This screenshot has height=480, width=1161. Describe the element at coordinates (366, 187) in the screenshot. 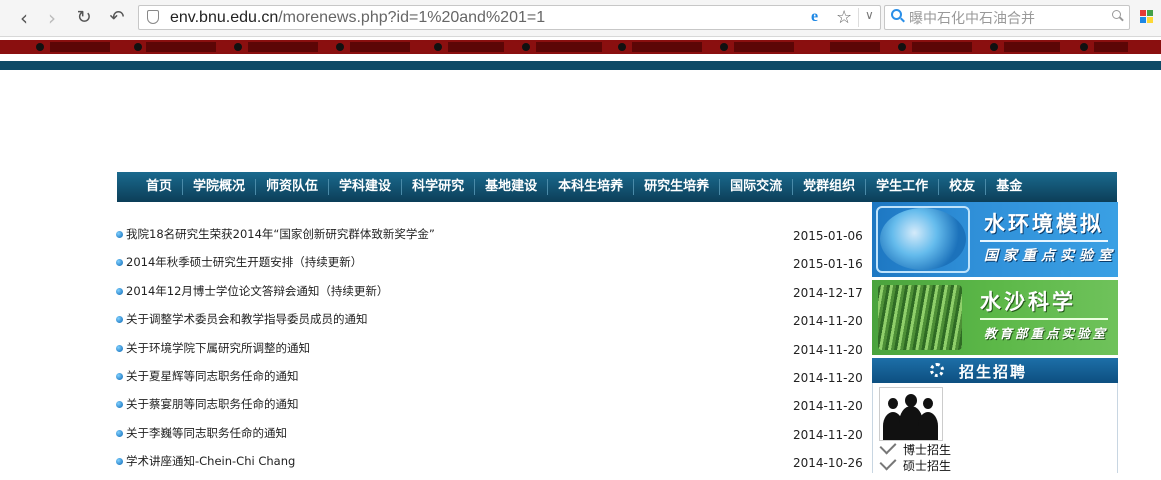

I see `nav-item-disciplines: 学科建设` at that location.